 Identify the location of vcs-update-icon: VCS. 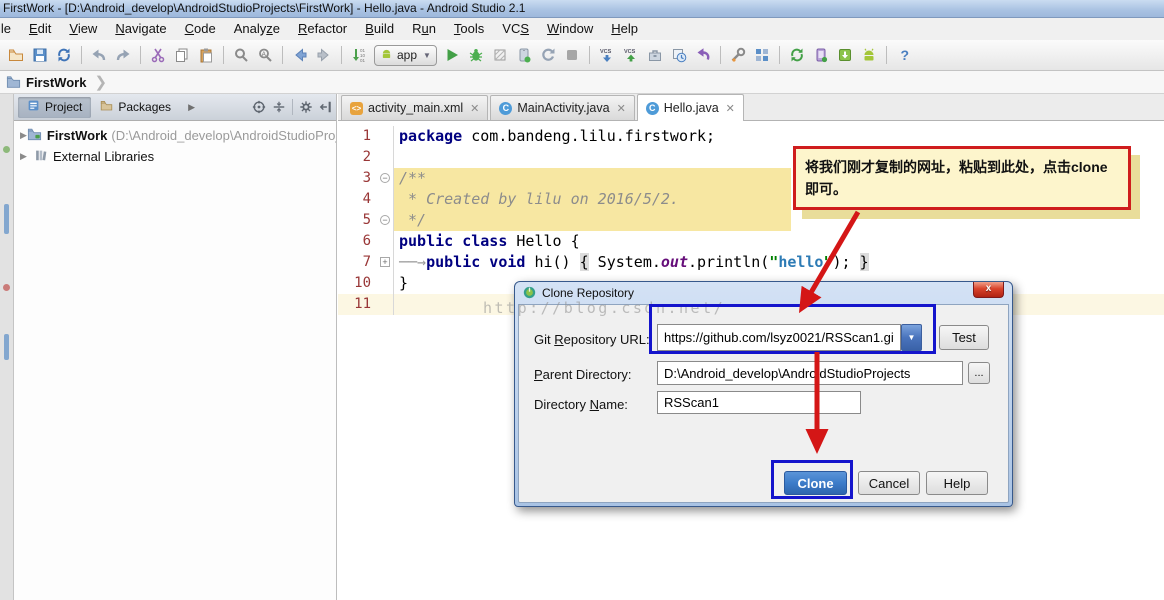
(607, 55).